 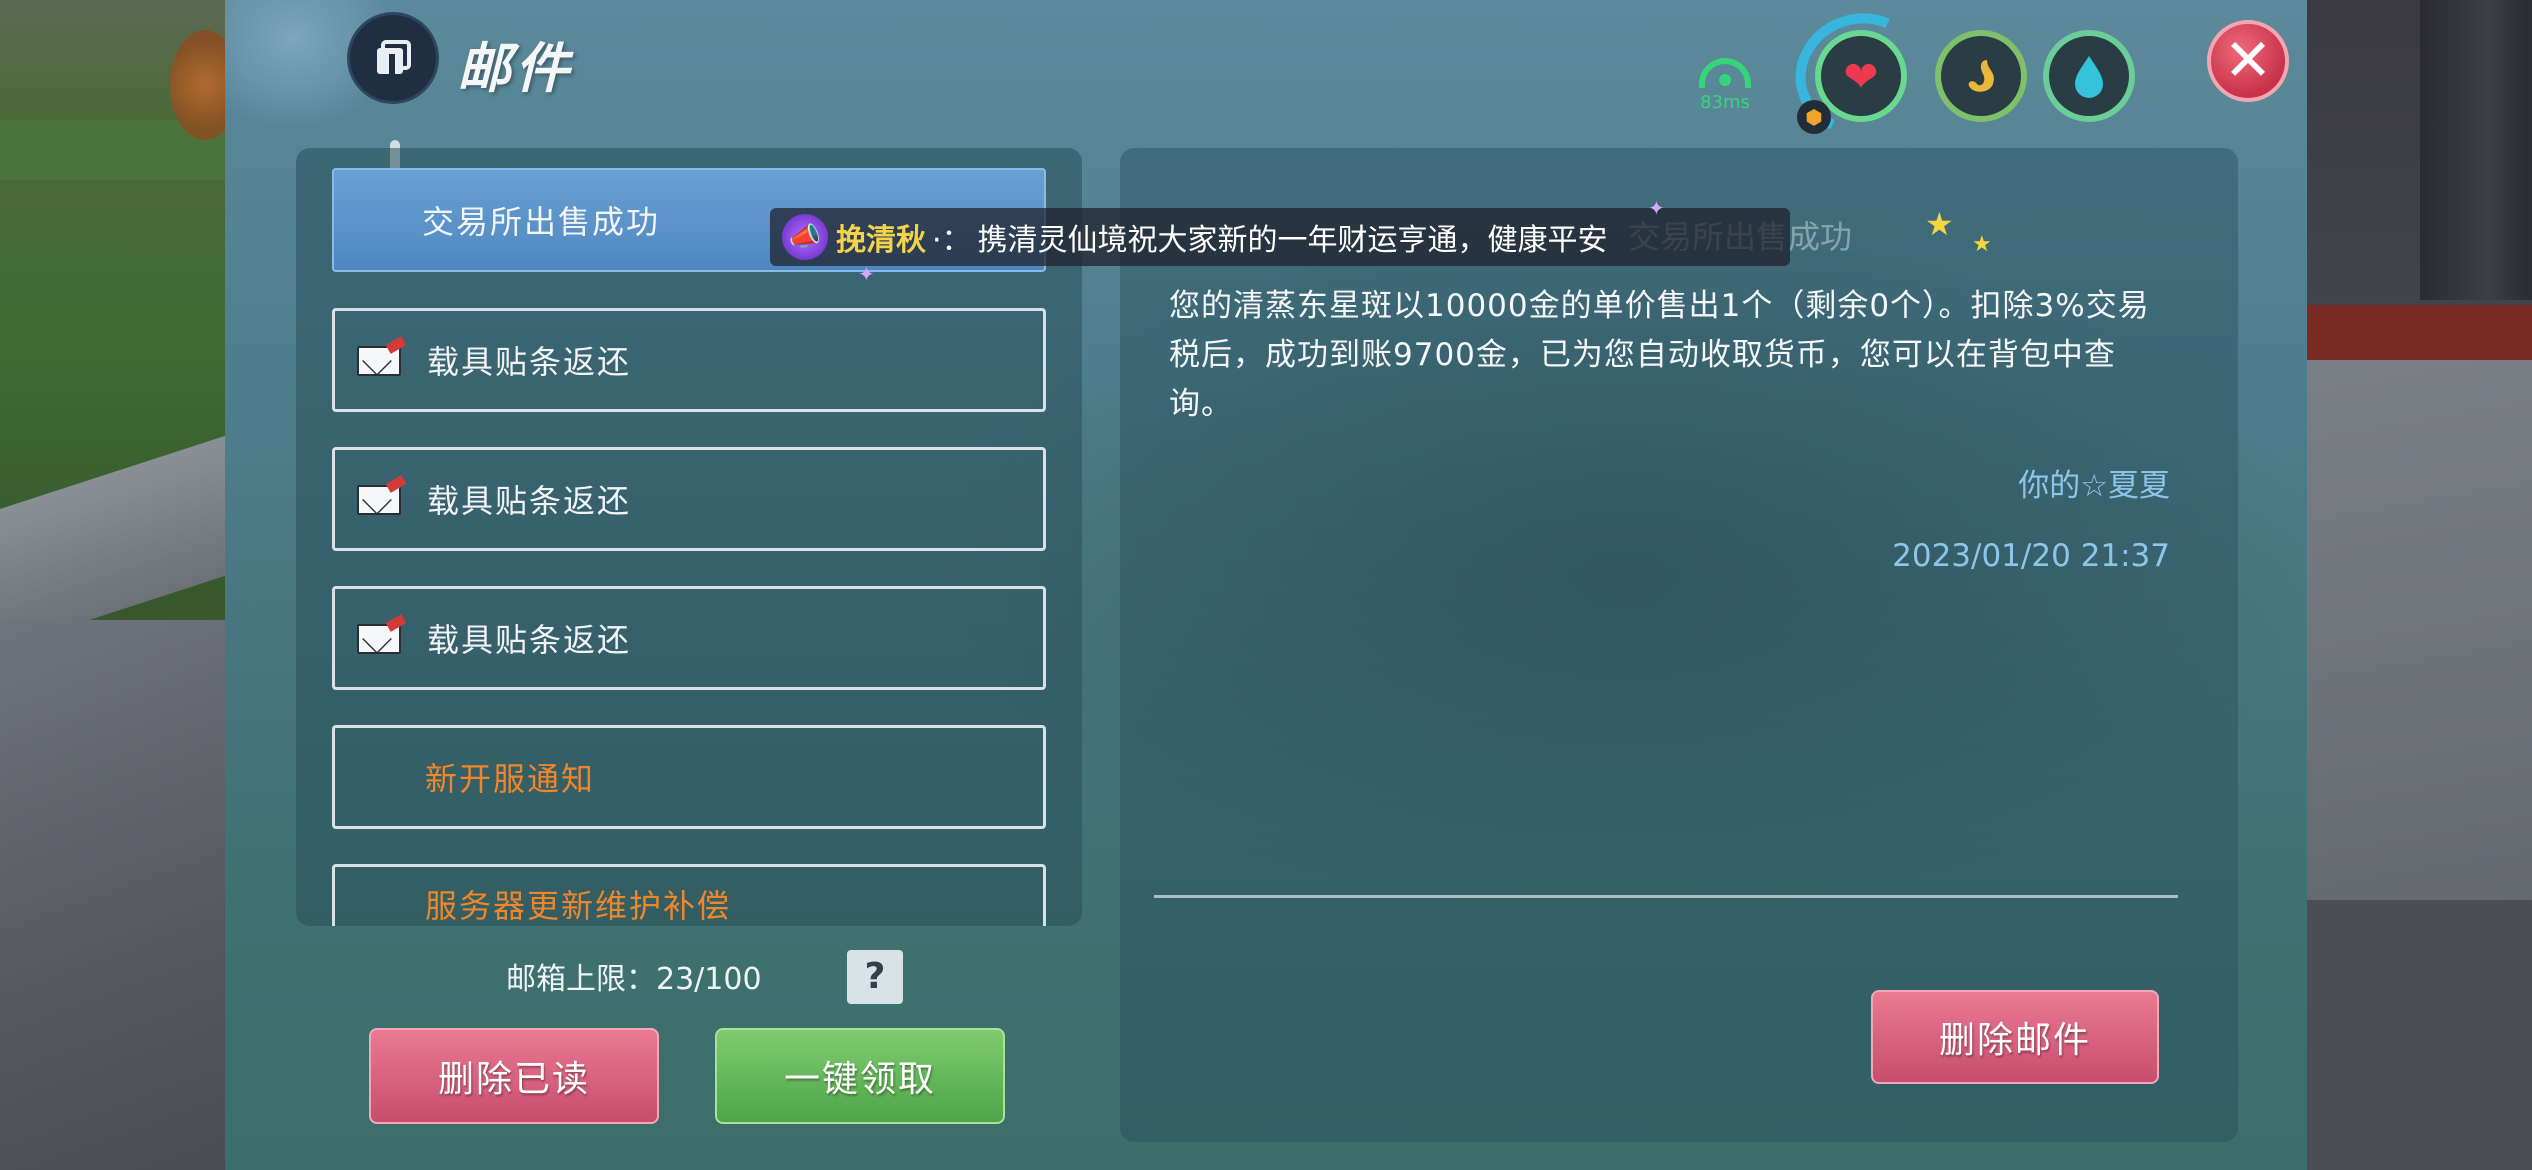 I want to click on mail-item: 服务器更新维护补偿, so click(x=689, y=895).